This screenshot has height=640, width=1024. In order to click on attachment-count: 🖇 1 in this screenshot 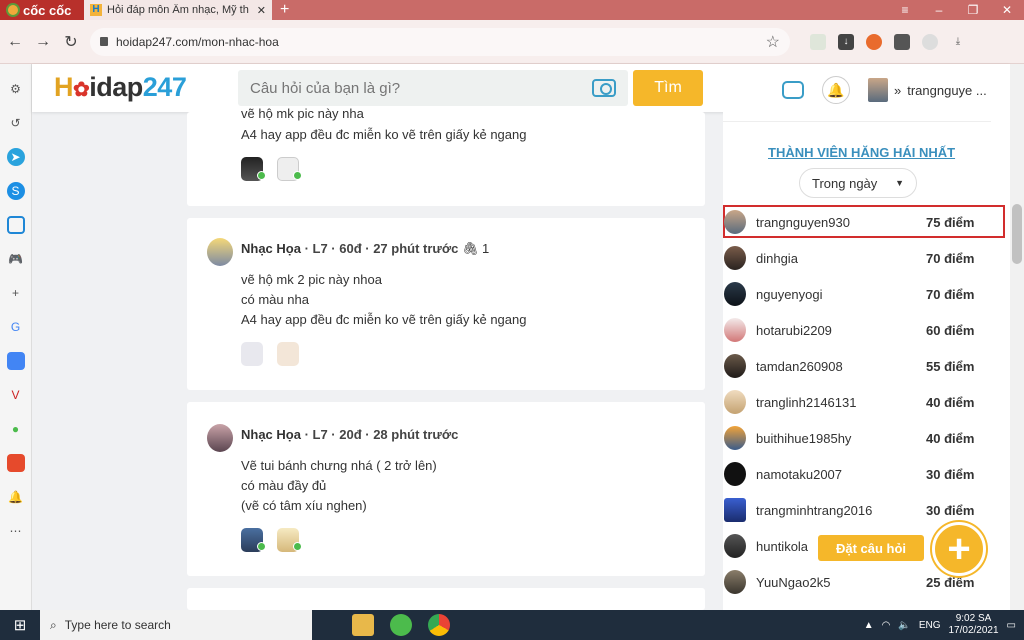, I will do `click(475, 248)`.